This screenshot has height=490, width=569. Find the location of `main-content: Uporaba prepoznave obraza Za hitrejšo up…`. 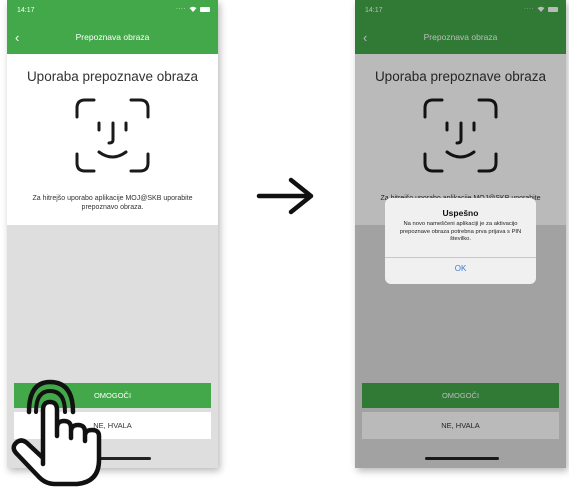

main-content: Uporaba prepoznave obraza Za hitrejšo up… is located at coordinates (112, 139).